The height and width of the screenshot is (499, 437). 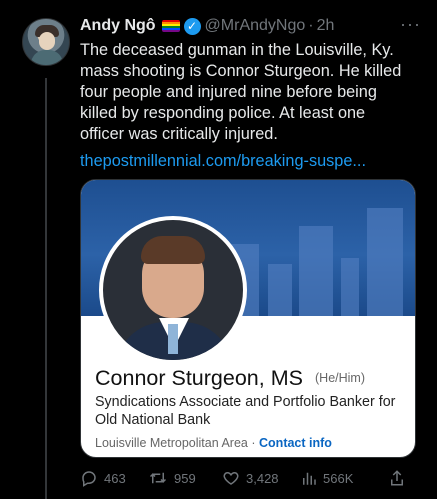 I want to click on reply-button: 463, so click(x=114, y=478).